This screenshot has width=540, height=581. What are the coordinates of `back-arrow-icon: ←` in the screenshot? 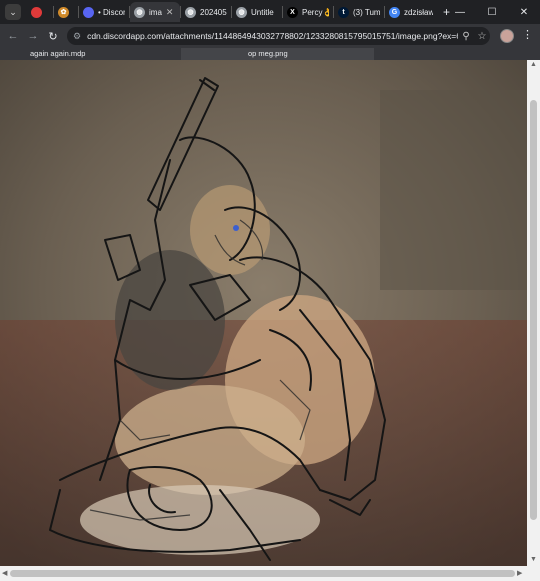 It's located at (13, 36).